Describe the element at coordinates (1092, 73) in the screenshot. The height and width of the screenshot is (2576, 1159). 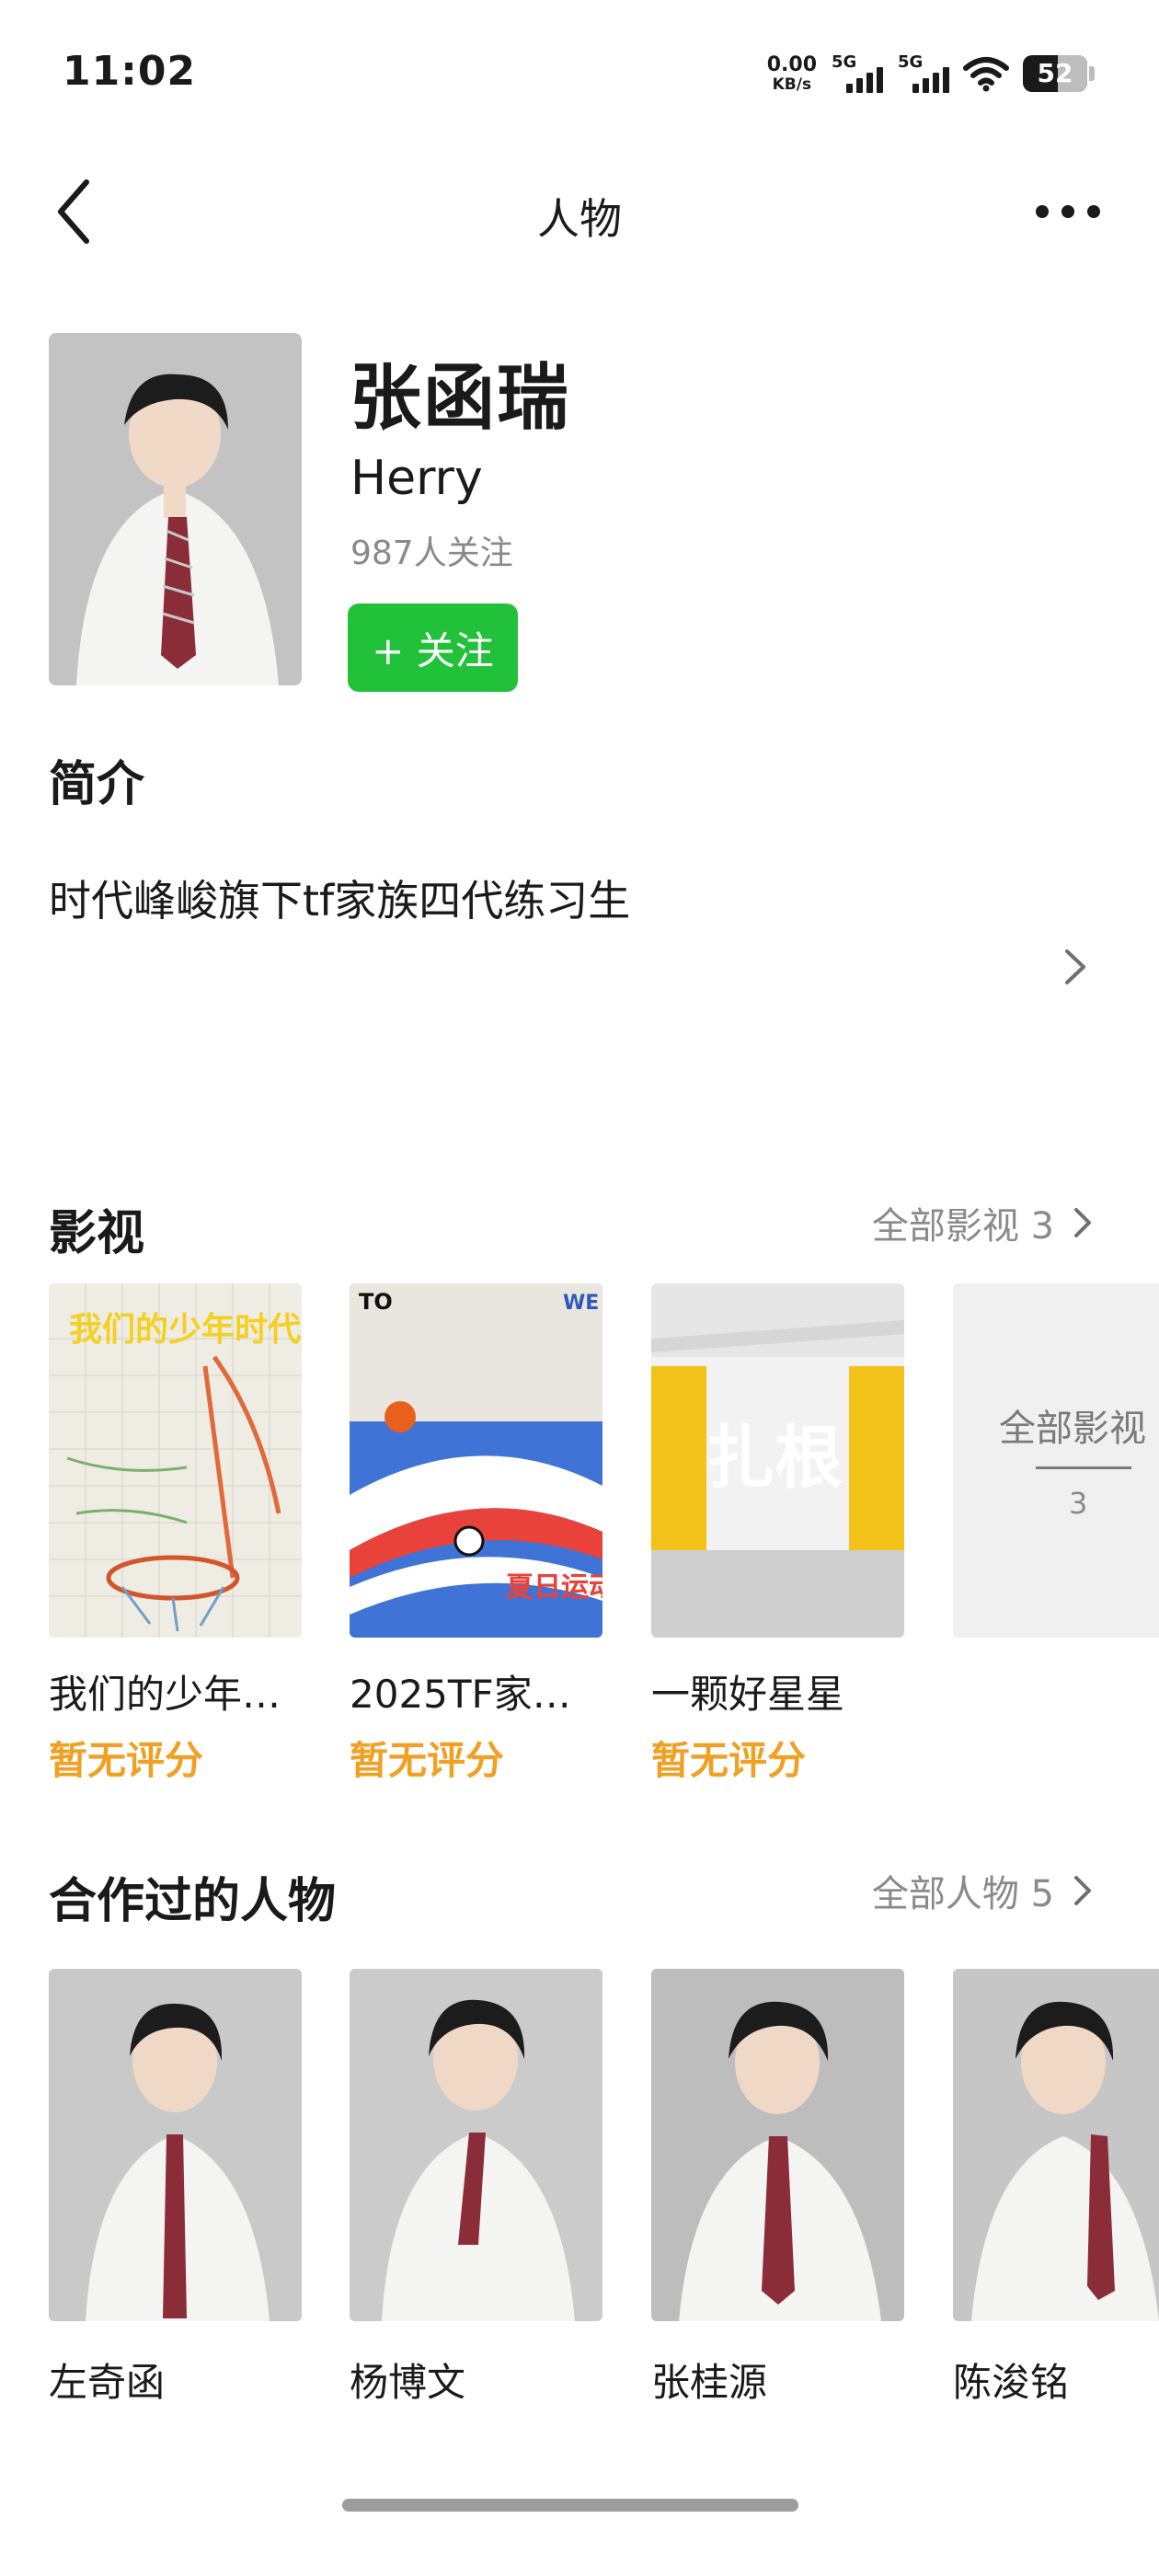
I see `battery-cap` at that location.